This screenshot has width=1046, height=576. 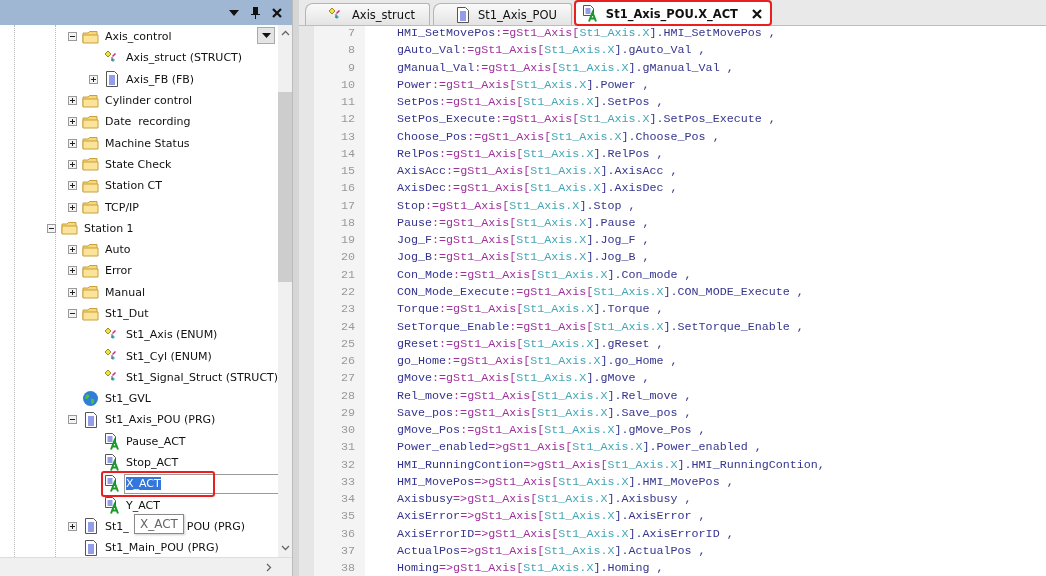 I want to click on line-number: 10, so click(x=347, y=85).